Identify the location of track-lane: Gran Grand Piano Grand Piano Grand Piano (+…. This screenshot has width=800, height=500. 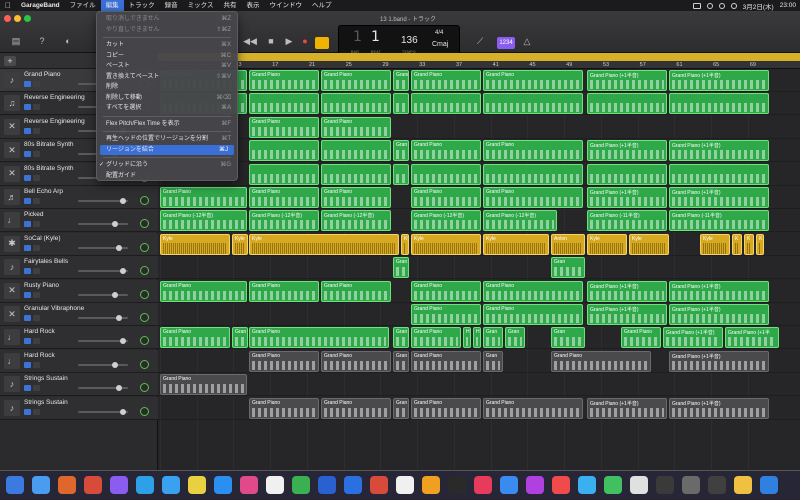
(479, 151).